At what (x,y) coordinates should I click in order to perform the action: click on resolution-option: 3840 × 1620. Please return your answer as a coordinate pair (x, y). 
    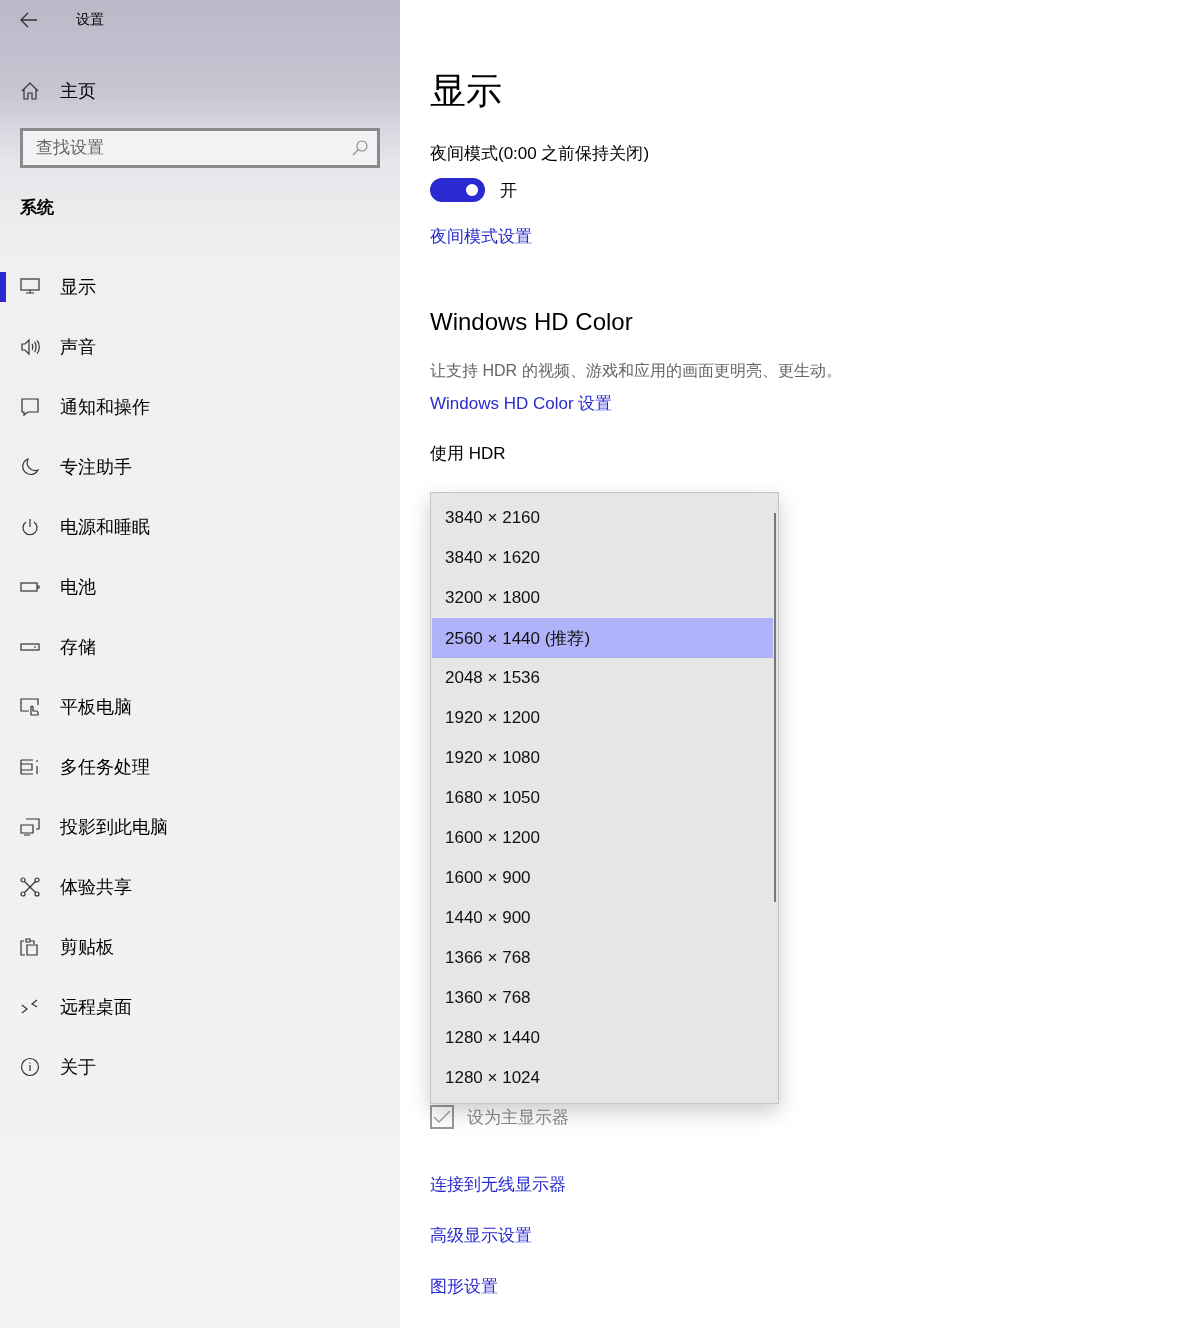
    Looking at the image, I should click on (602, 558).